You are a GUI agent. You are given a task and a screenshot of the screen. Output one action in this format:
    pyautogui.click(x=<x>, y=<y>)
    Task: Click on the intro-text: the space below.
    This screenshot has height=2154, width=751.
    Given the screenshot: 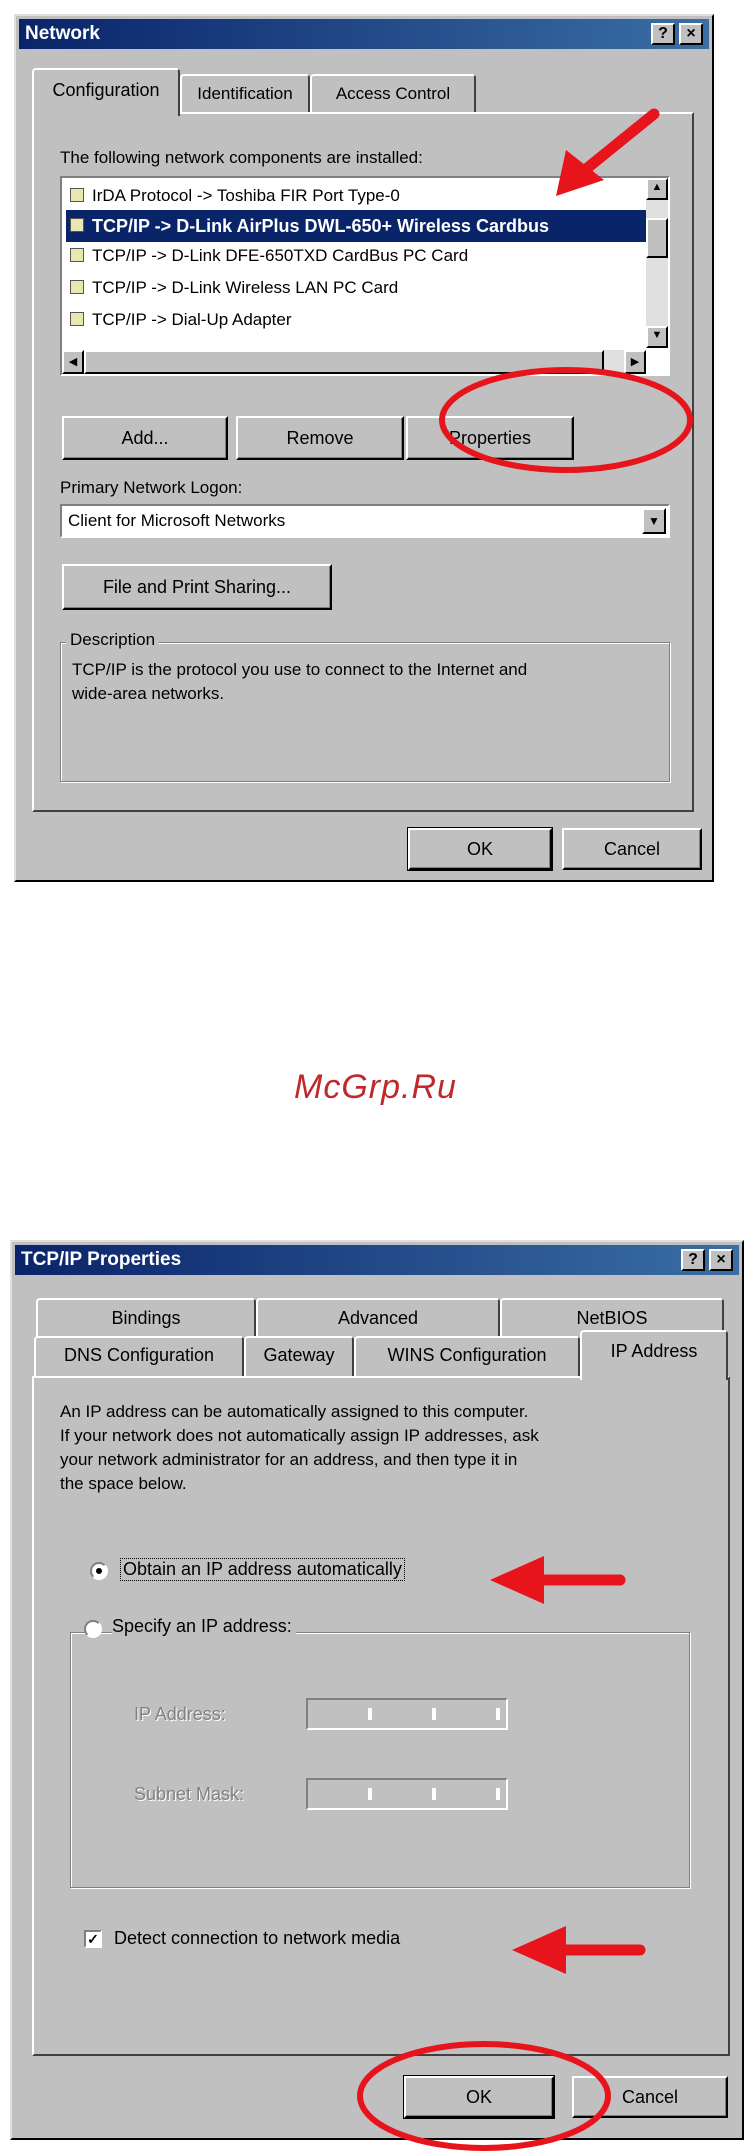 What is the action you would take?
    pyautogui.click(x=123, y=1483)
    